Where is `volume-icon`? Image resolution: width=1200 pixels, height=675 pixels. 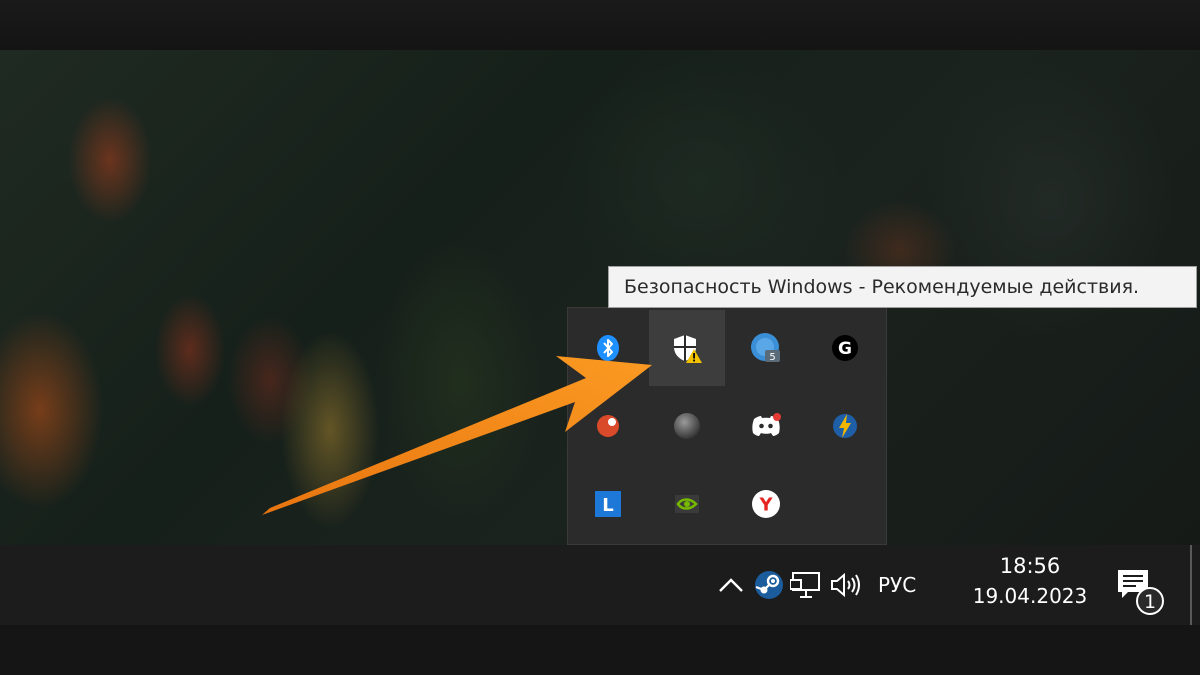
volume-icon is located at coordinates (845, 585).